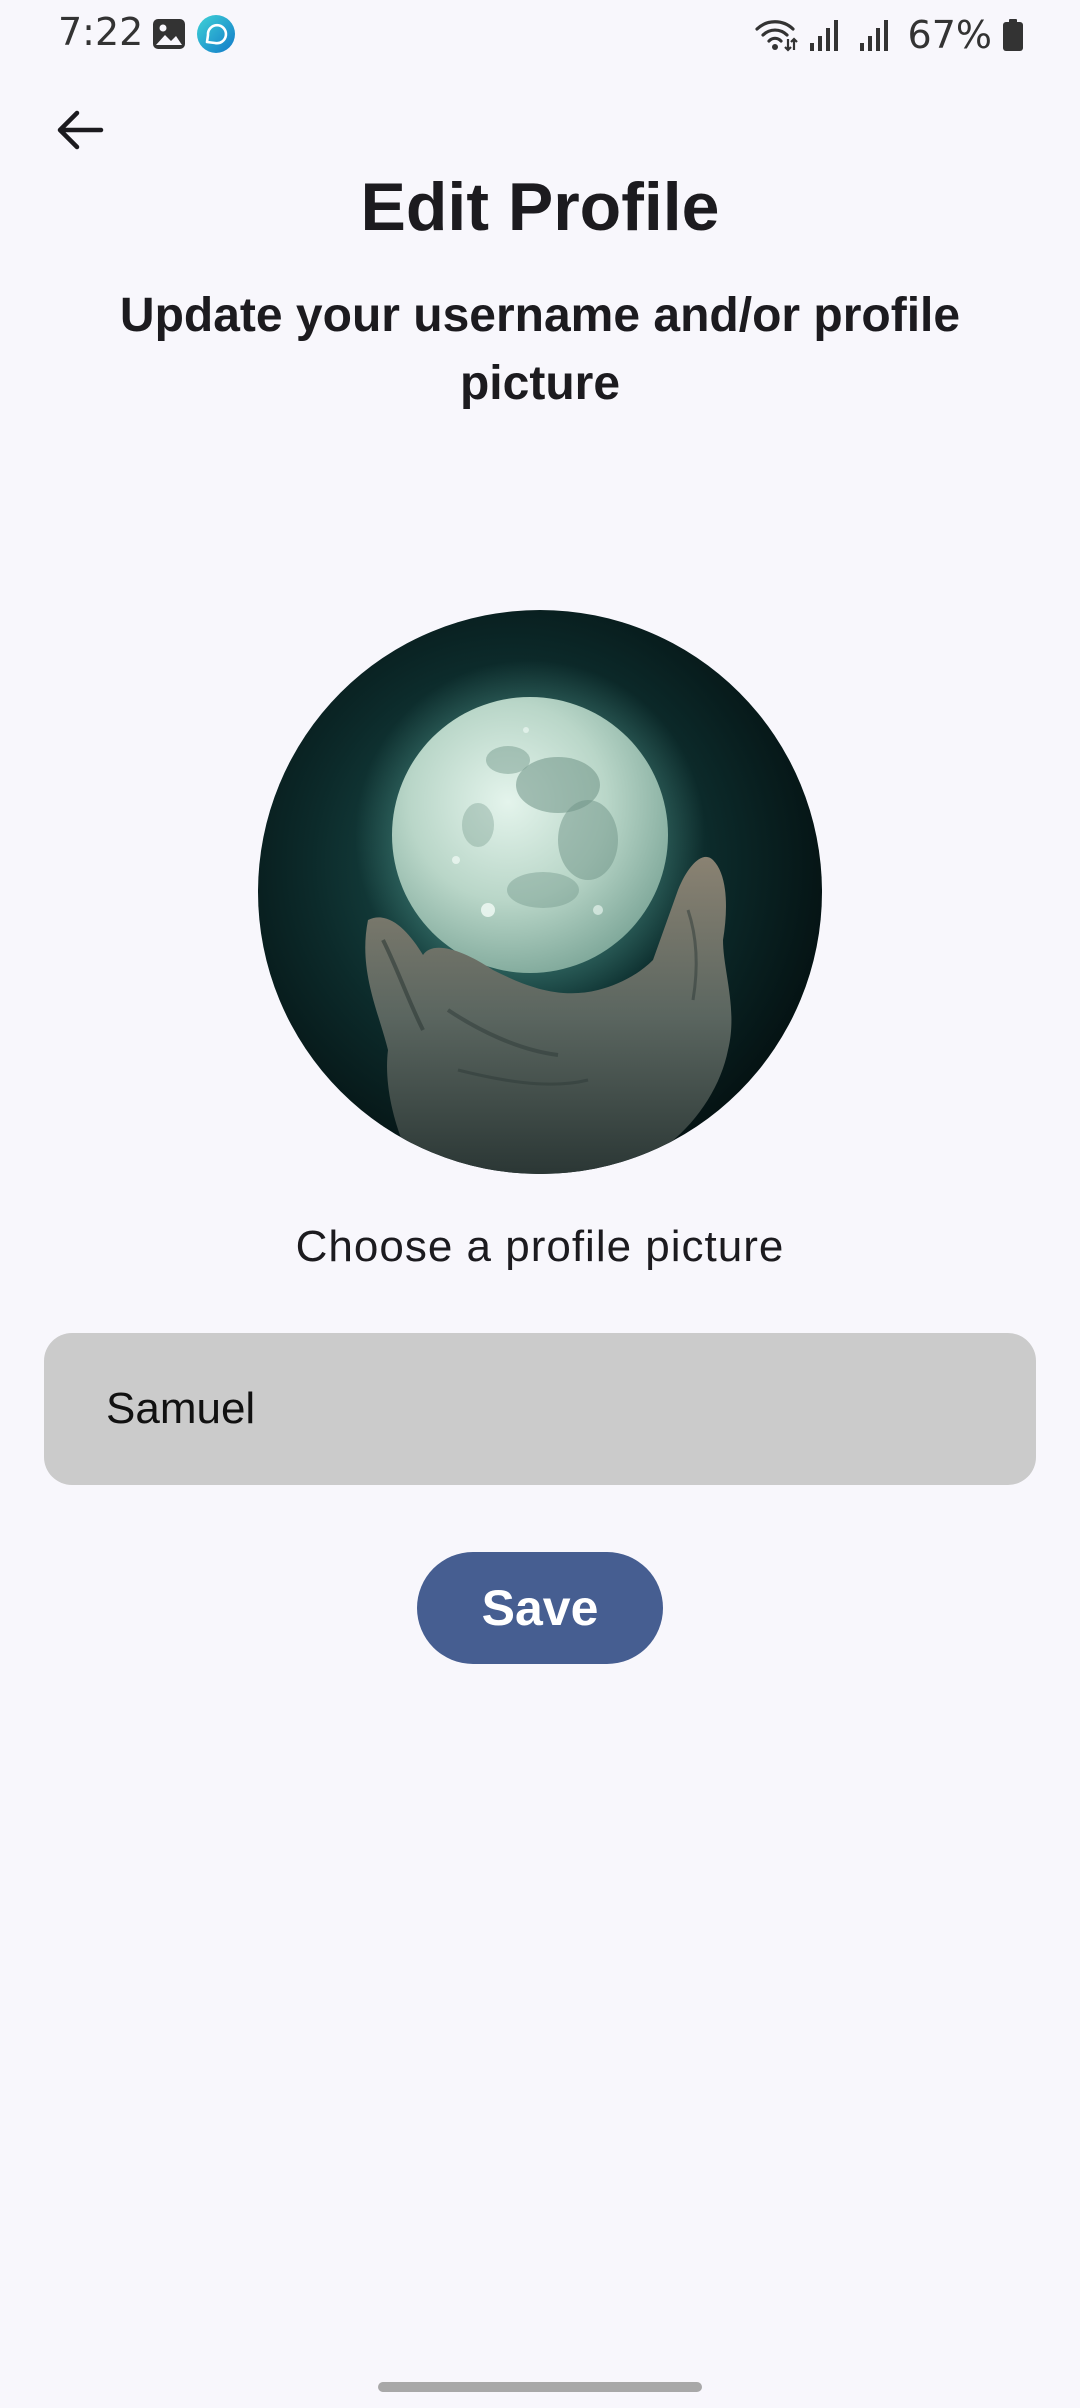  What do you see at coordinates (540, 1247) in the screenshot?
I see `choose-picture-label: Choose a profile picture` at bounding box center [540, 1247].